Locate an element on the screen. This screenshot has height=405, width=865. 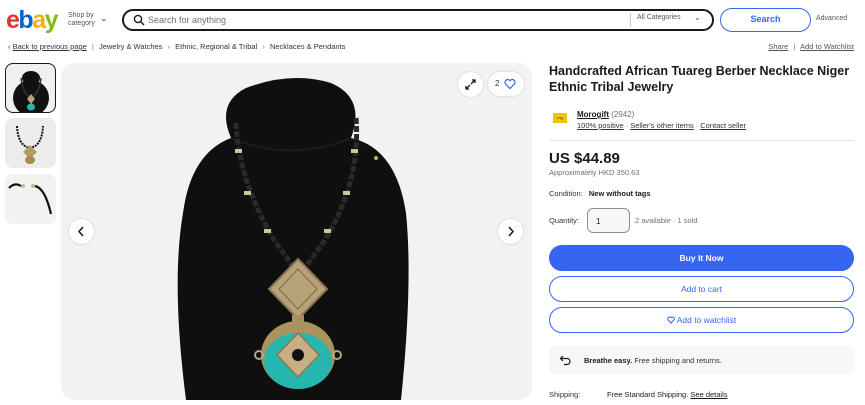
contact-seller-link: Contact seller is located at coordinates (723, 125).